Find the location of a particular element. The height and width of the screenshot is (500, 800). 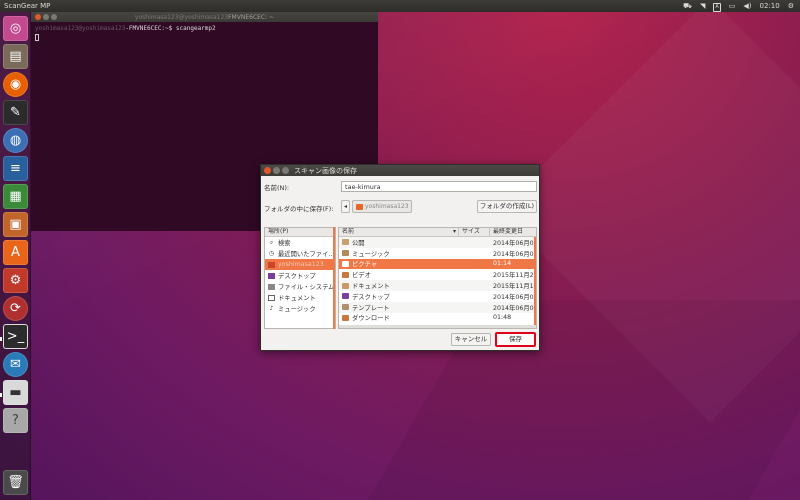

desktop-folder-icon is located at coordinates (345, 296).